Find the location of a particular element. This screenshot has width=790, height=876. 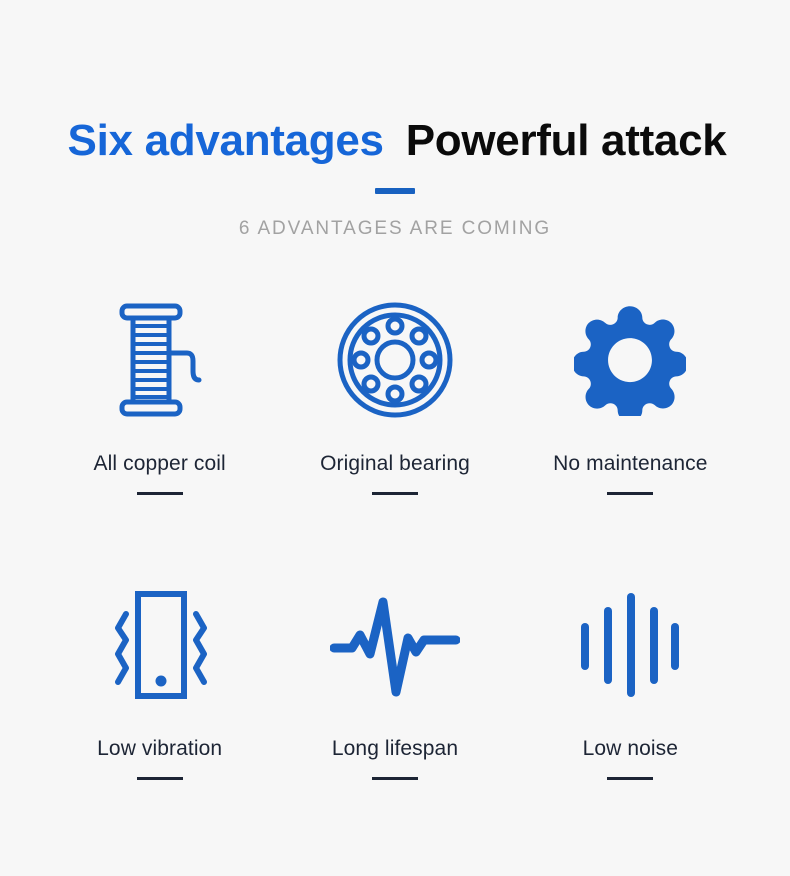

vibrating-device-icon is located at coordinates (160, 645).